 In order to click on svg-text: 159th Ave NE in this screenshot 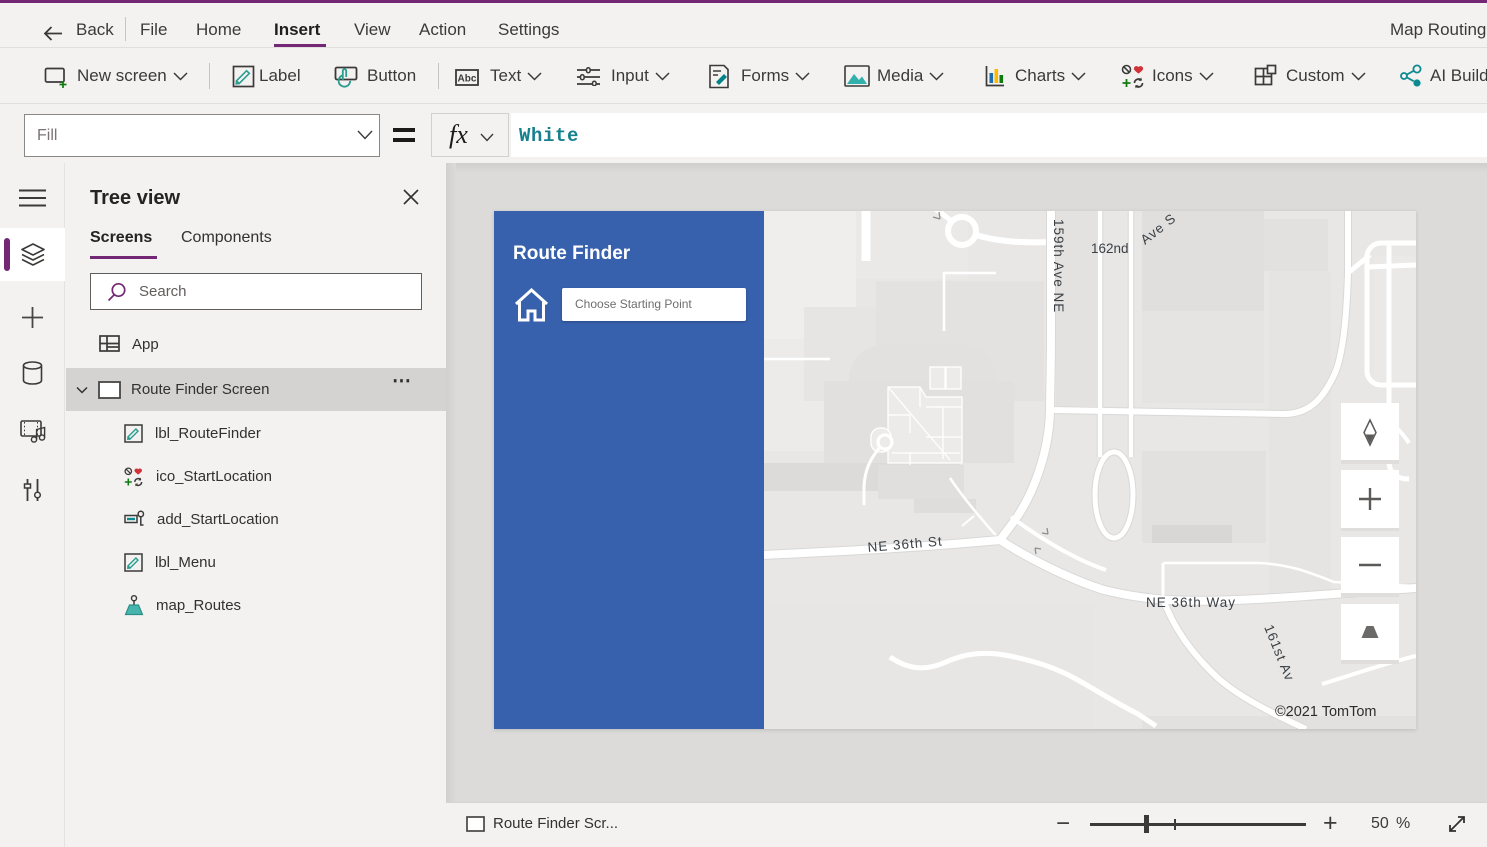, I will do `click(1058, 266)`.